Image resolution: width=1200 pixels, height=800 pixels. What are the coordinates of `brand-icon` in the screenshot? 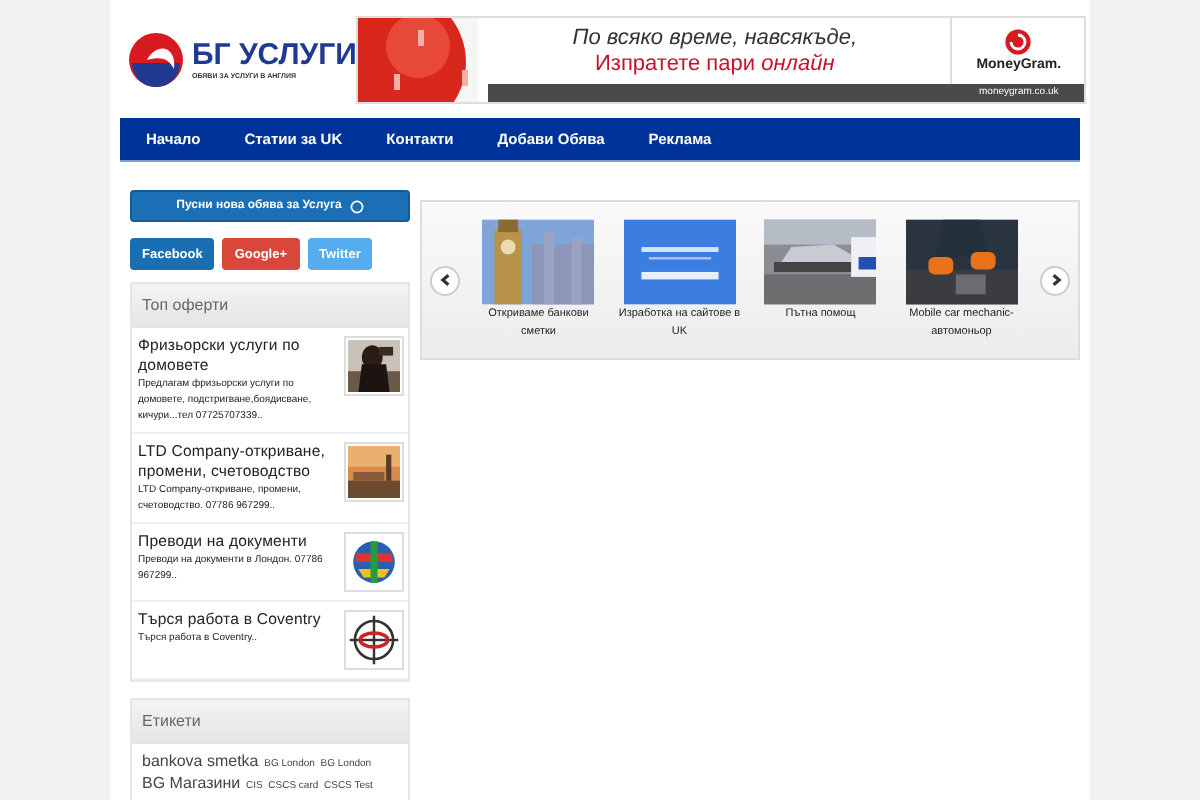 It's located at (1018, 42).